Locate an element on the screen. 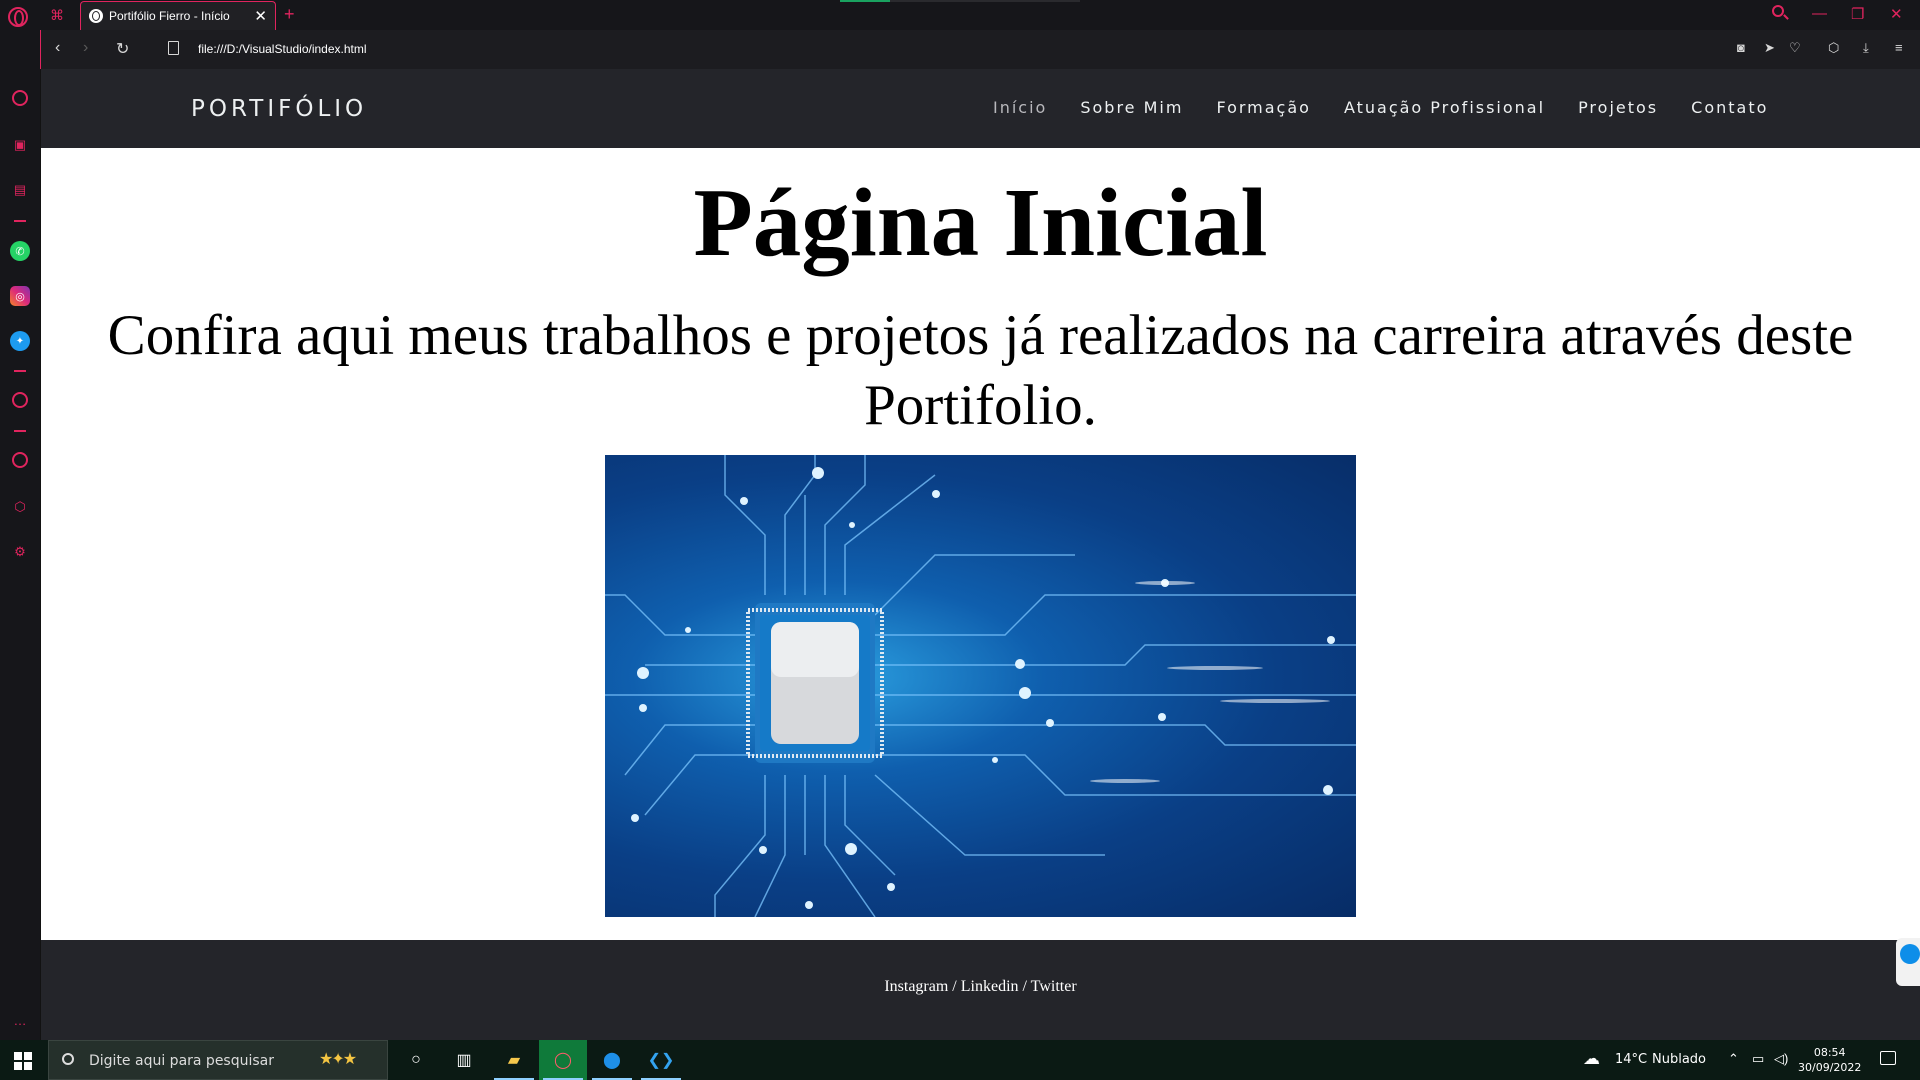  nav-inicio: Início is located at coordinates (1020, 107).